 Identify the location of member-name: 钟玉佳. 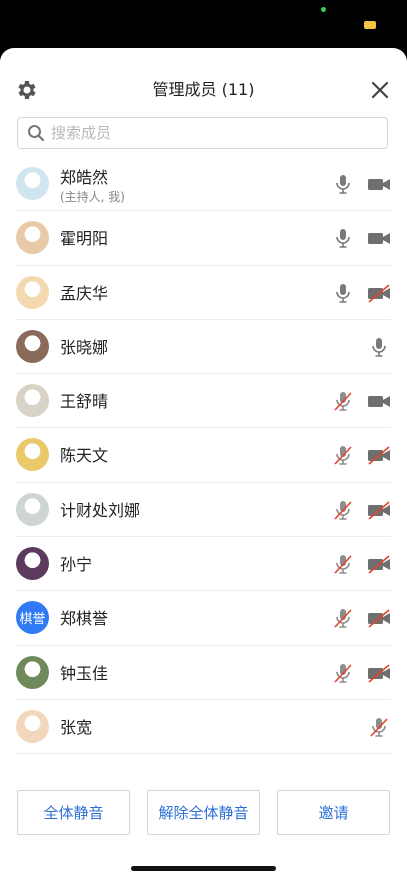
(84, 673).